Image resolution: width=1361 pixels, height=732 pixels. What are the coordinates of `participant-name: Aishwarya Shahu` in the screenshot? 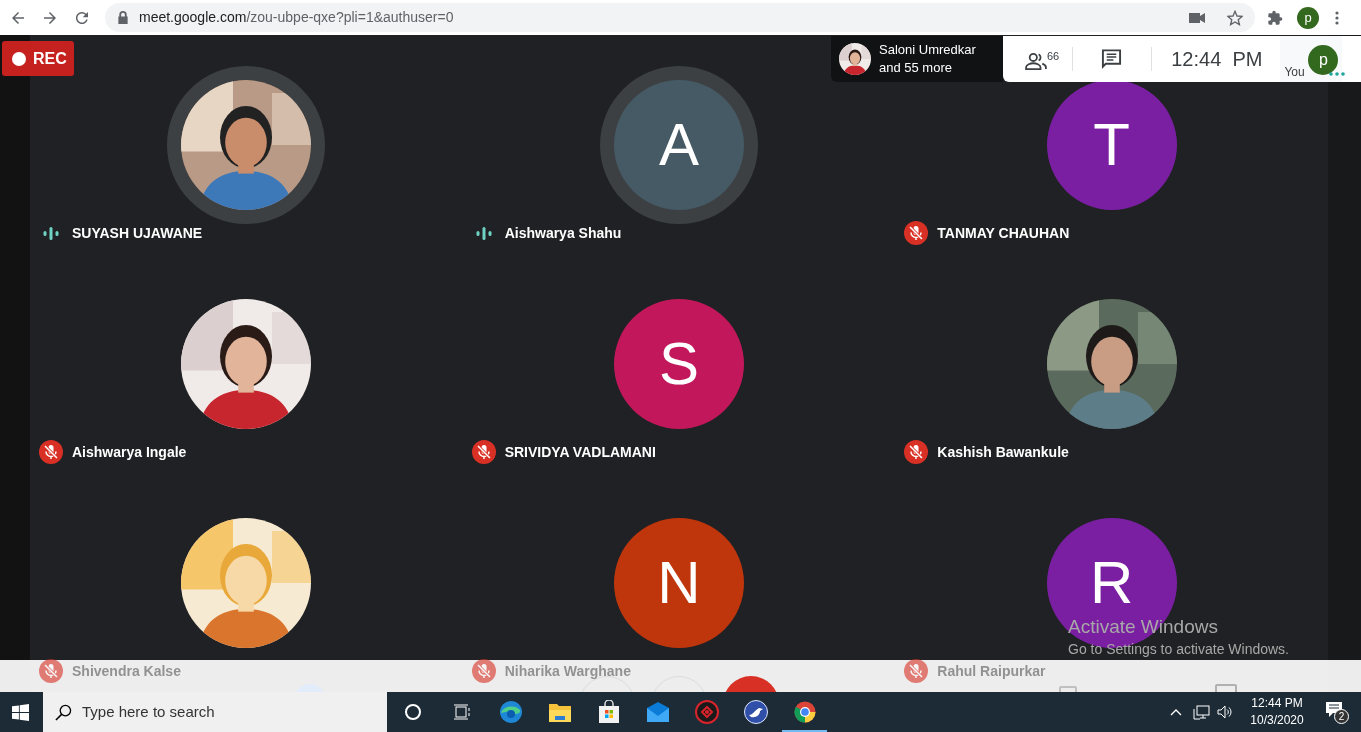 It's located at (563, 233).